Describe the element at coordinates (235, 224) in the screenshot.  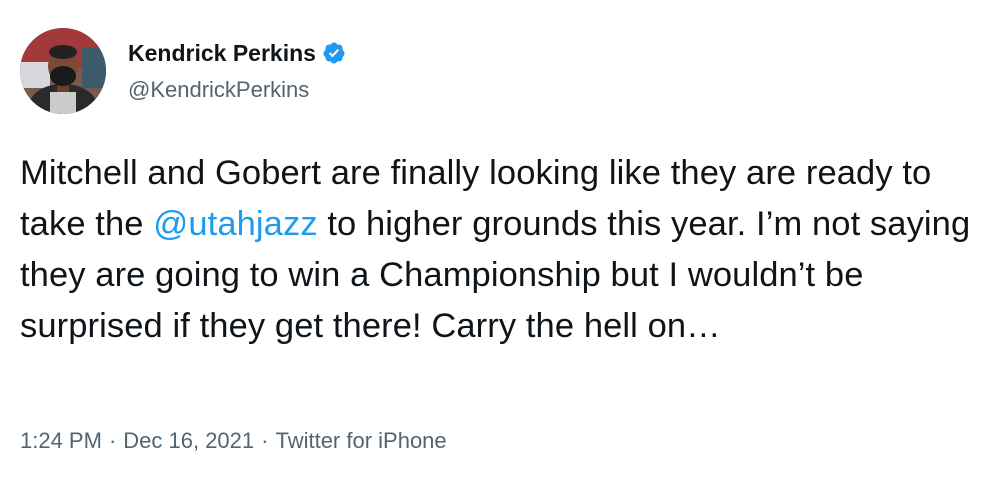
I see `mention-link: @utahjazz` at that location.